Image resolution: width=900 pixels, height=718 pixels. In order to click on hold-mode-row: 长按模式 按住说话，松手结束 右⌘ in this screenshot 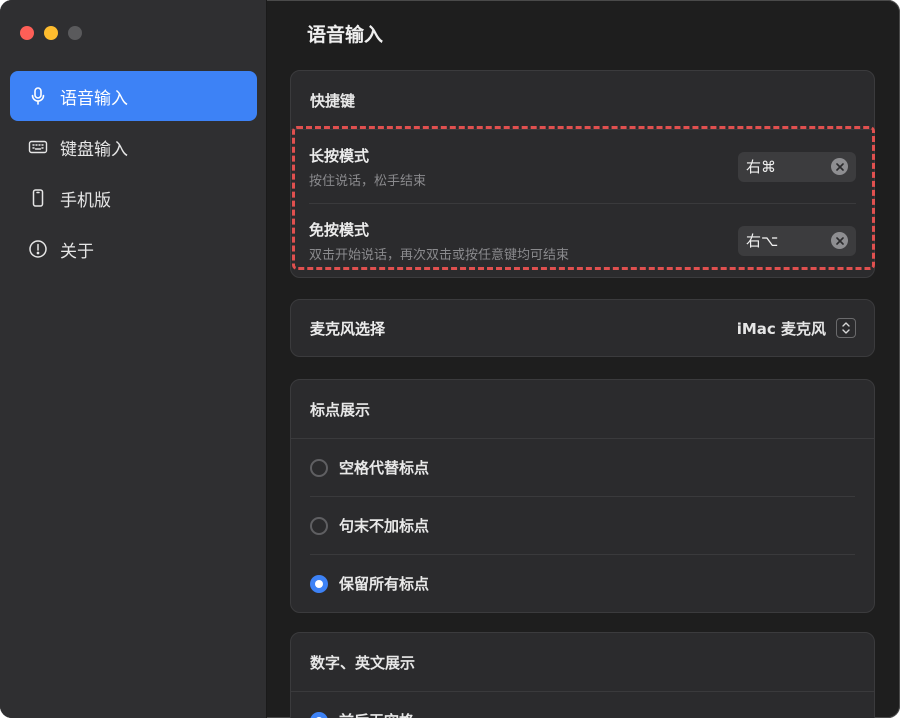, I will do `click(582, 166)`.